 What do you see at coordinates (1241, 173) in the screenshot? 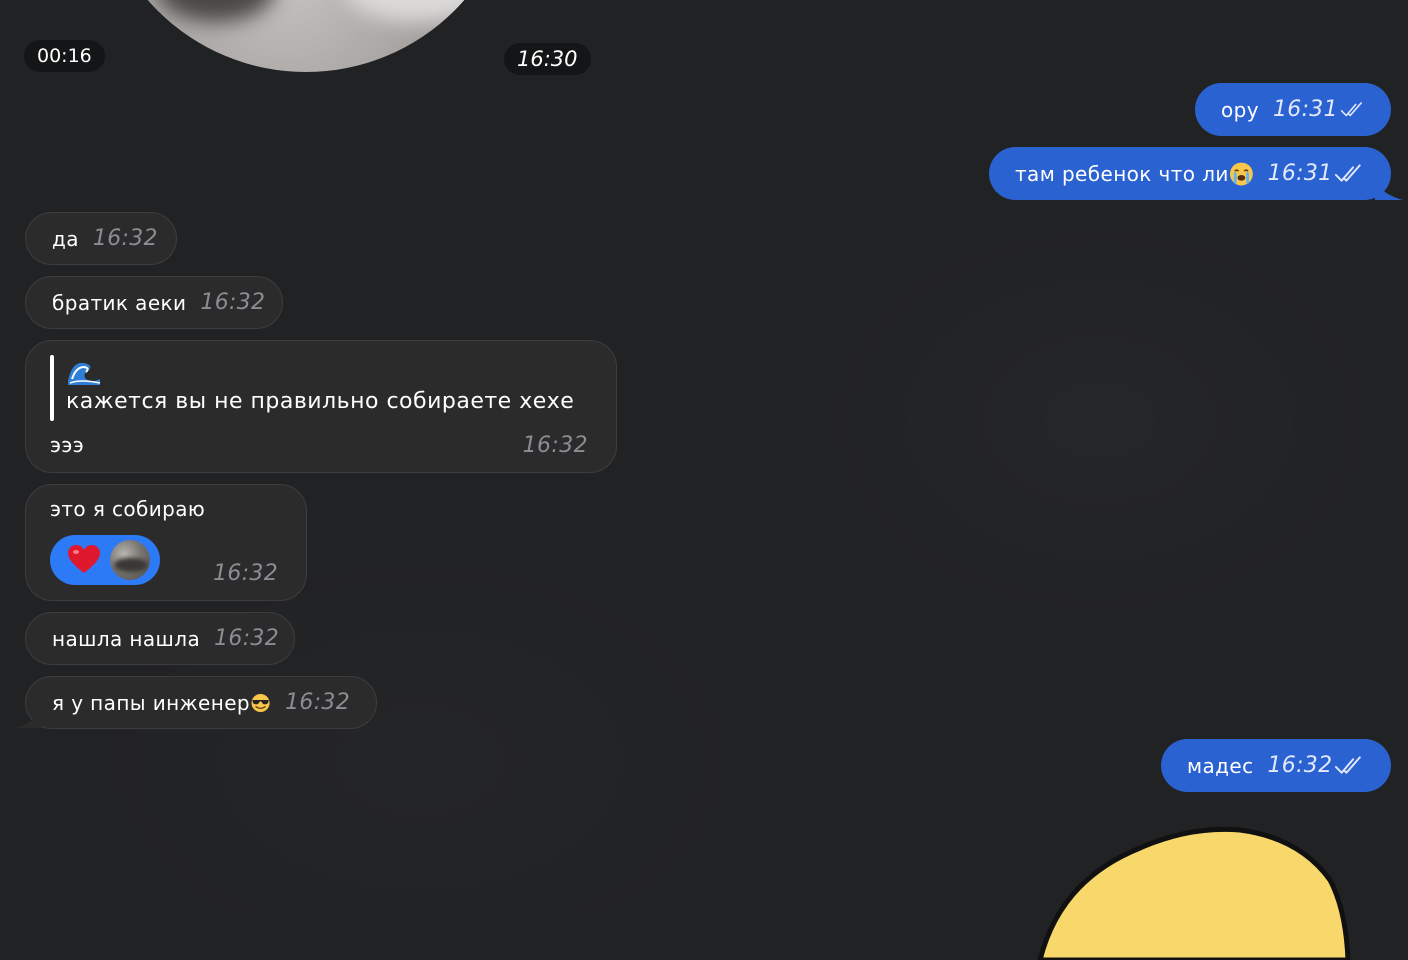
I see `crying-face-emoji` at bounding box center [1241, 173].